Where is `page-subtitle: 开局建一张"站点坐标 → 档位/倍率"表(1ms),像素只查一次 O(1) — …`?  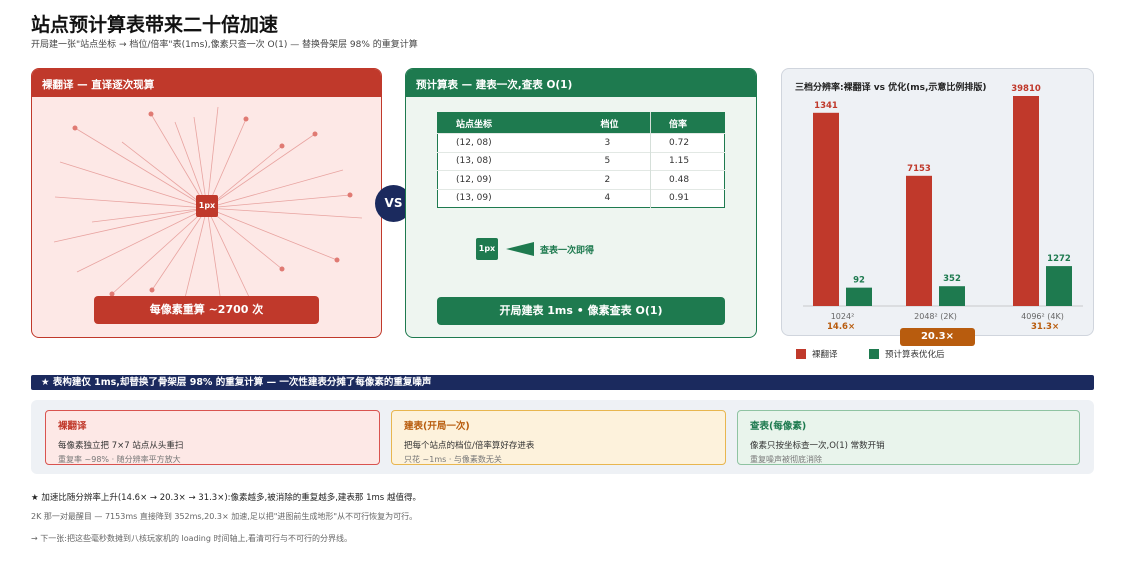
page-subtitle: 开局建一张"站点坐标 → 档位/倍率"表(1ms),像素只查一次 O(1) — … is located at coordinates (224, 45).